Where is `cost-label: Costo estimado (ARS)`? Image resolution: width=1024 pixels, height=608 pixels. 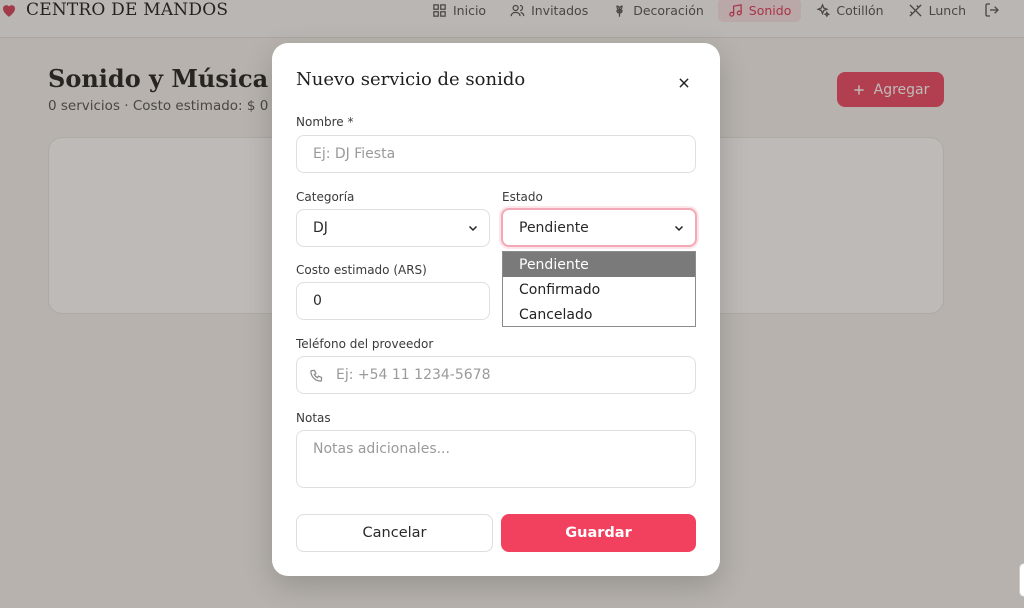
cost-label: Costo estimado (ARS) is located at coordinates (361, 270).